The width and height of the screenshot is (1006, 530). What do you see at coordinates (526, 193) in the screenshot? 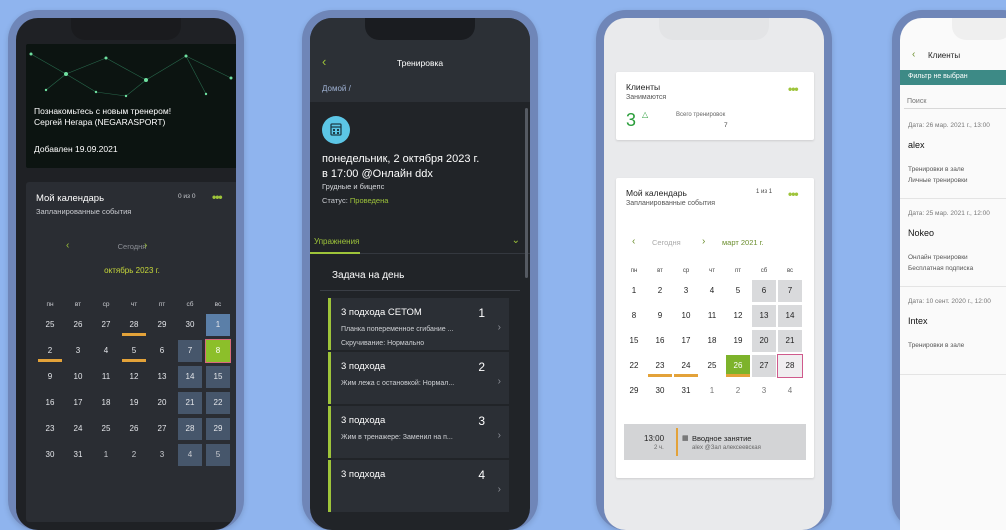
I see `scrollbar` at bounding box center [526, 193].